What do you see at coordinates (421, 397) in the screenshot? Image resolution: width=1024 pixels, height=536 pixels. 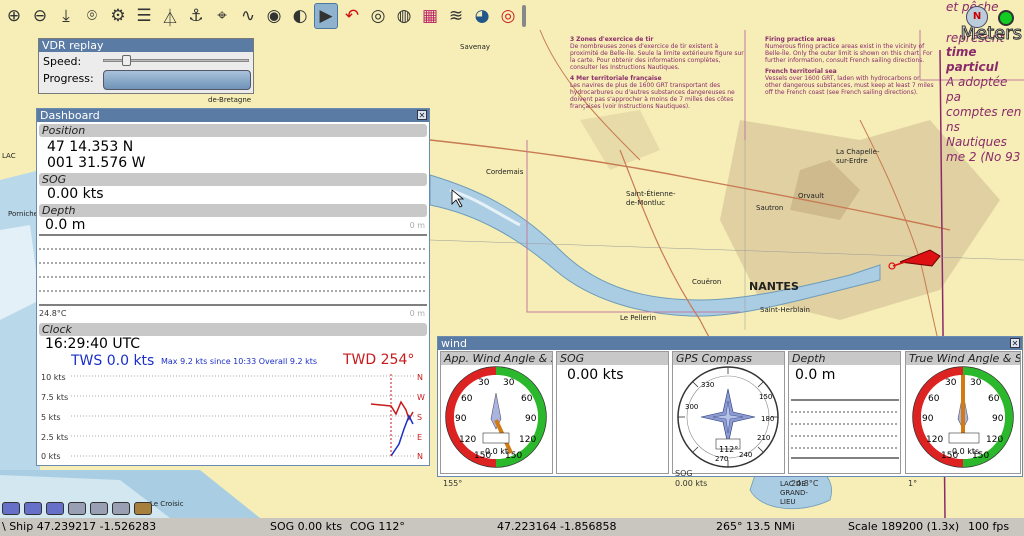 I see `twd-tick: W` at bounding box center [421, 397].